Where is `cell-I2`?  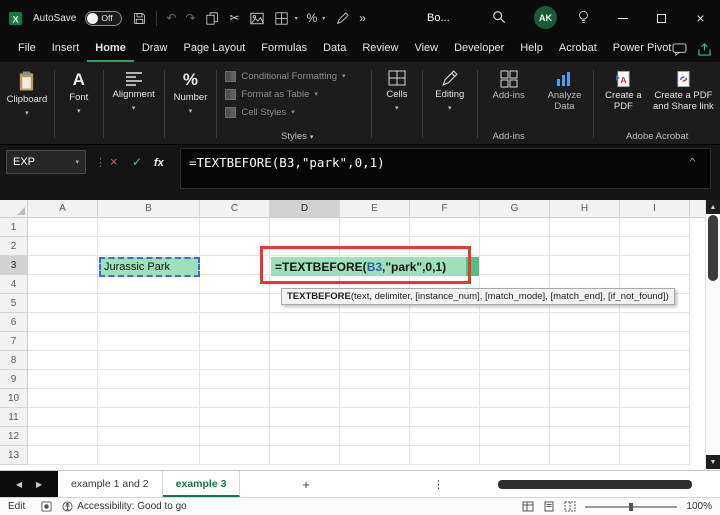 cell-I2 is located at coordinates (655, 246).